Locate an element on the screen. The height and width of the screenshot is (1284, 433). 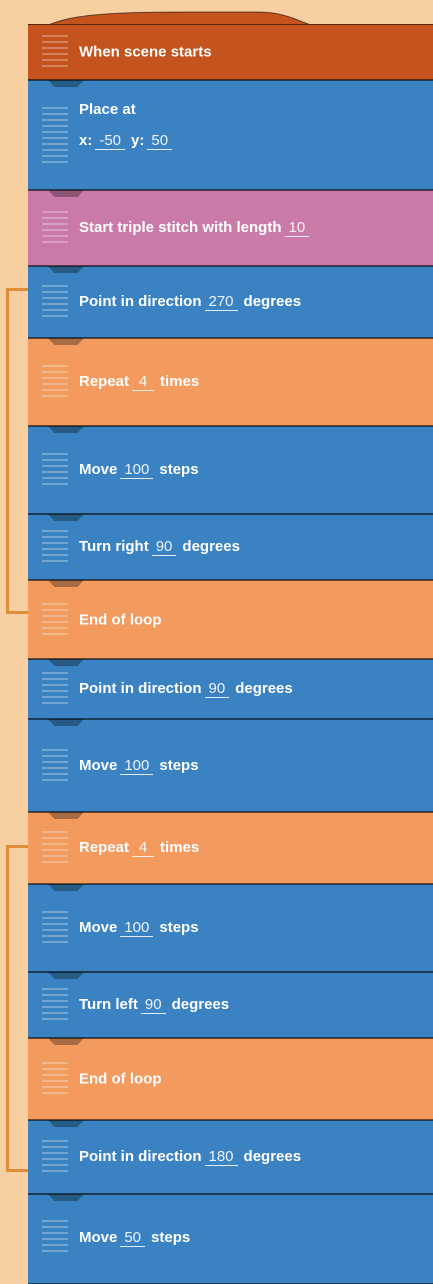
point-in-direction-block: Point in direction 180 degrees is located at coordinates (230, 1157).